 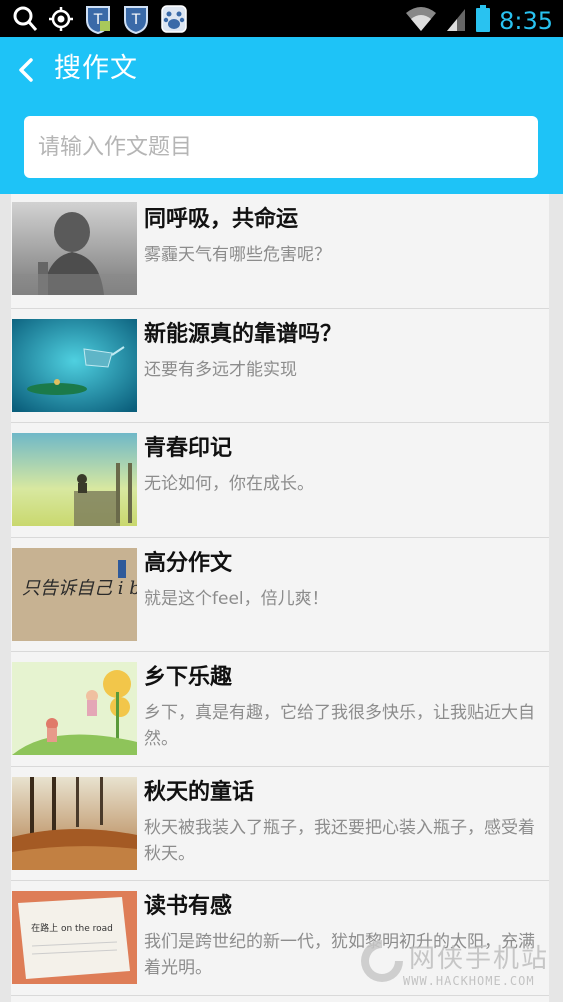 I want to click on list-item: 乡下乐趣 乡下，真是有趣，它给了我很多快乐，让我贴近大自然。, so click(x=280, y=709).